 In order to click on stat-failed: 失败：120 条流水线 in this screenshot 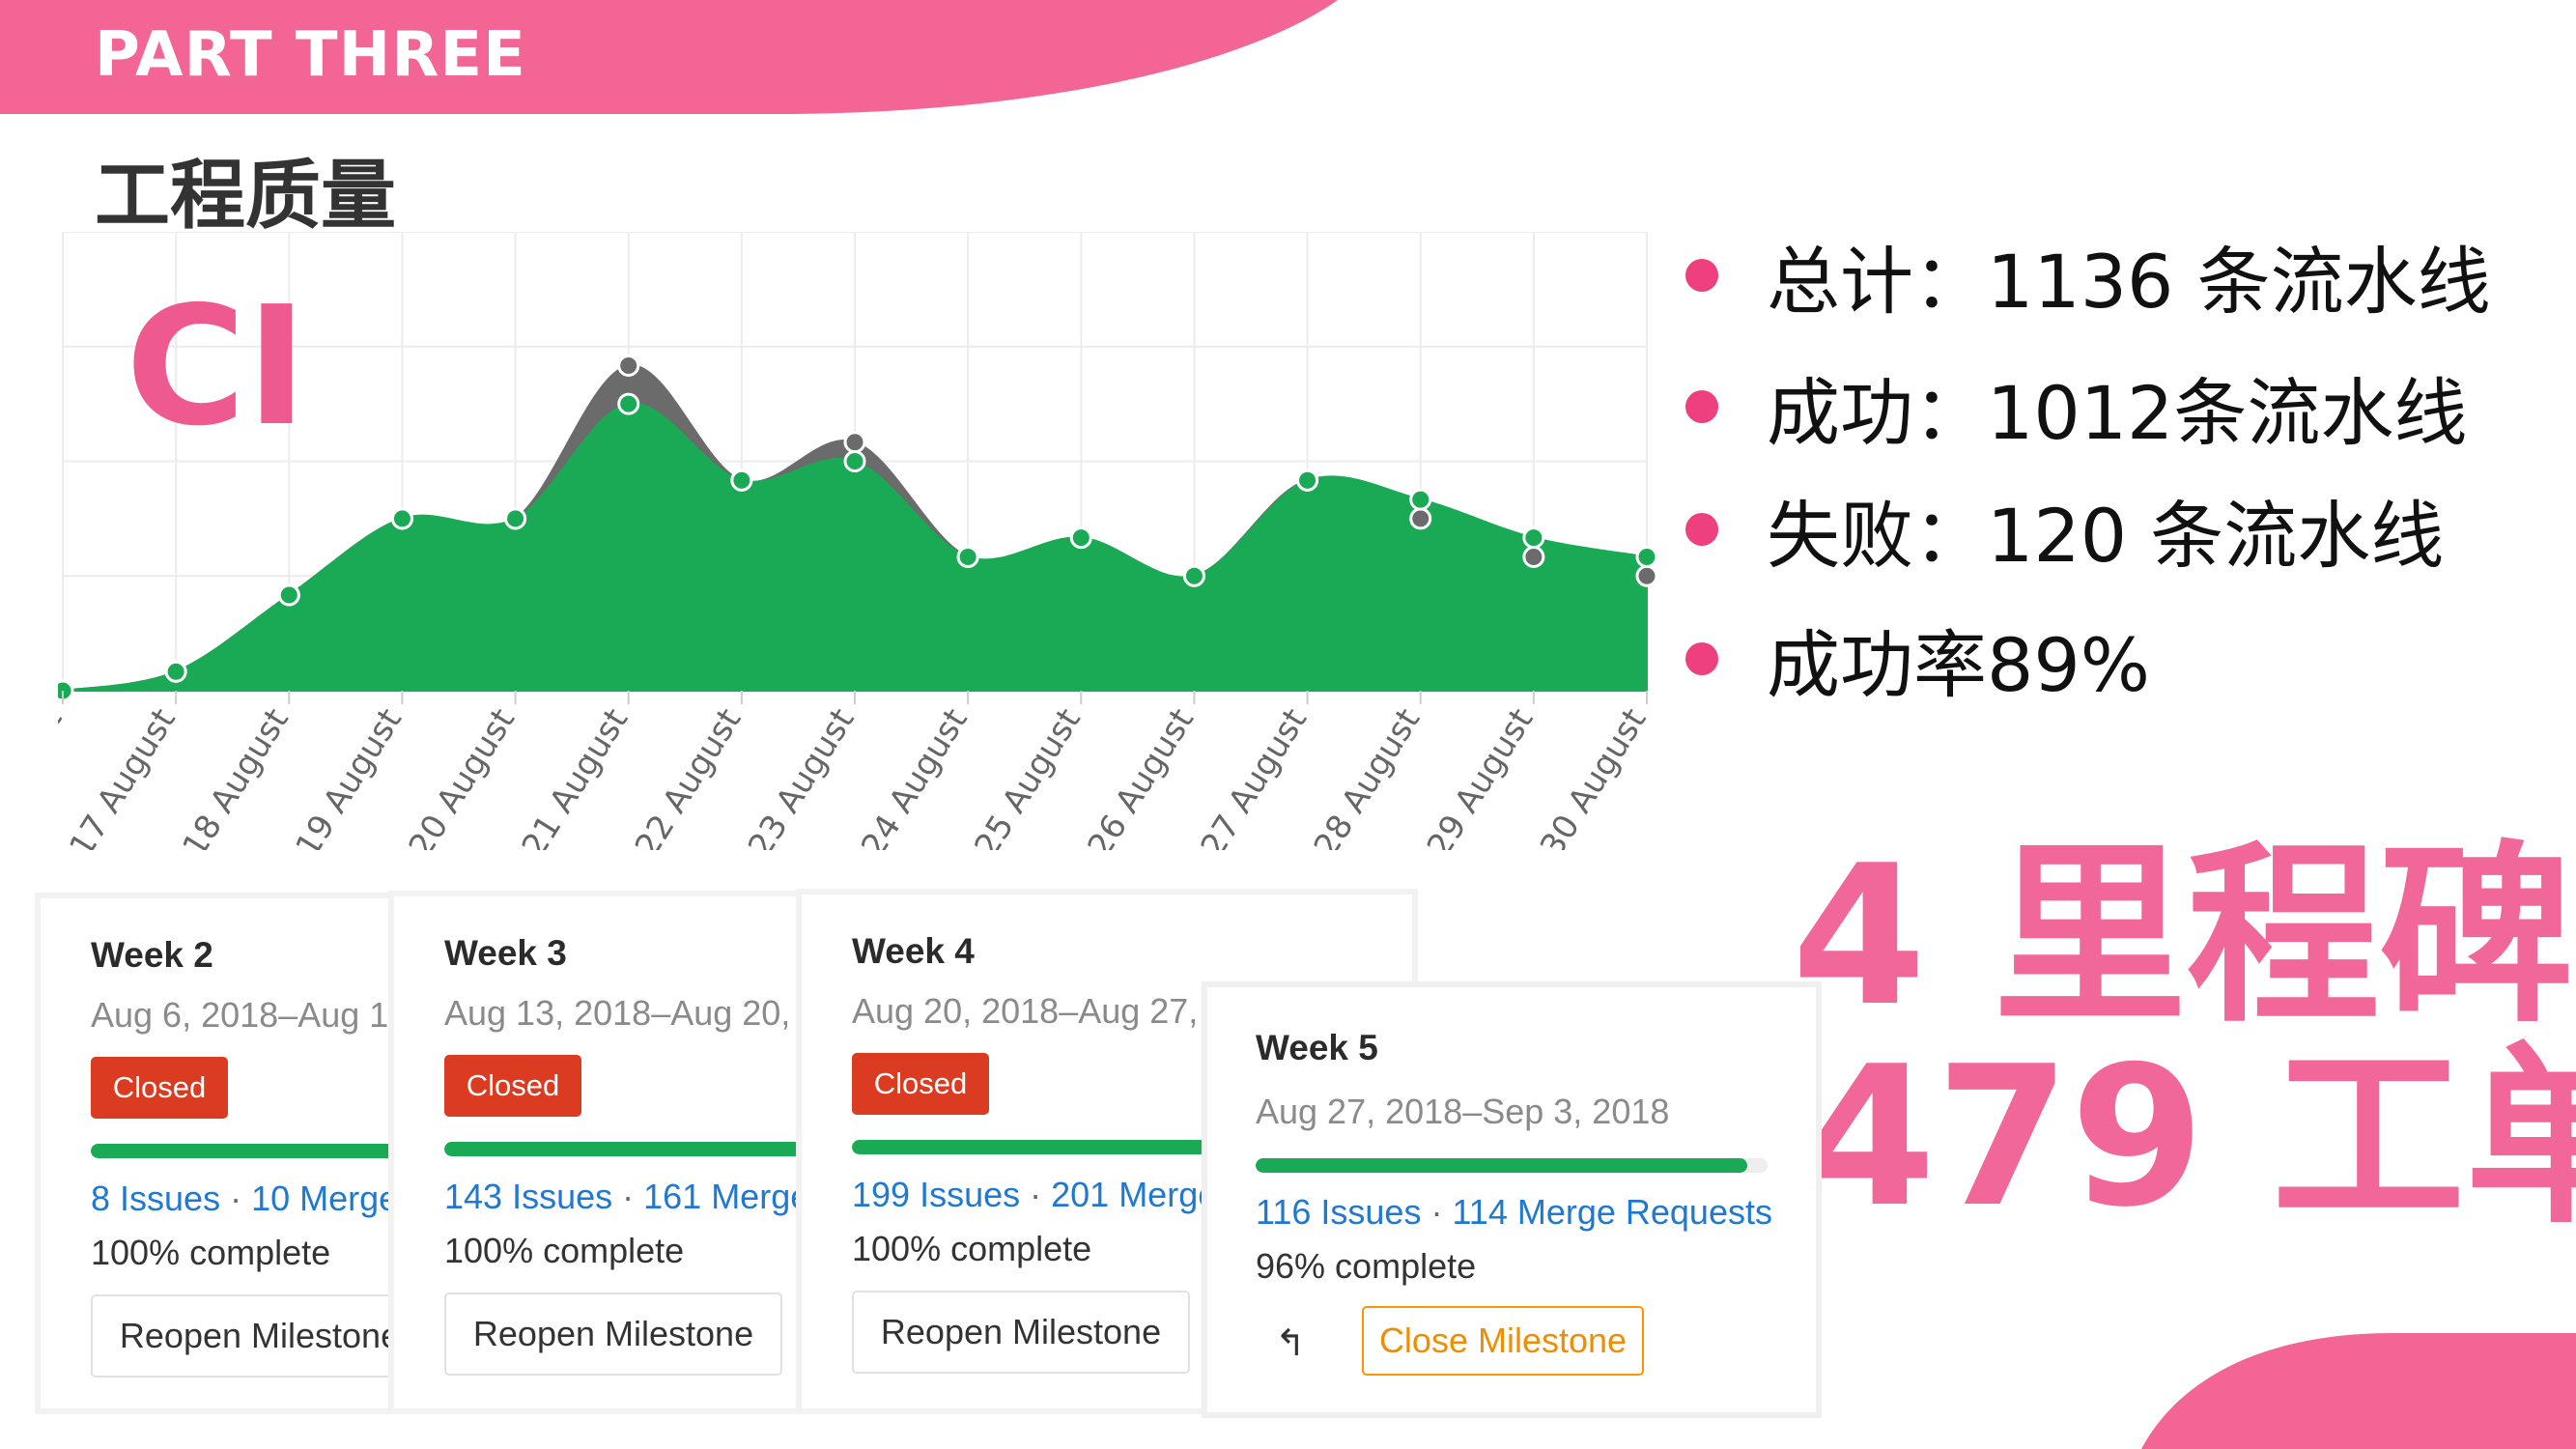, I will do `click(2064, 529)`.